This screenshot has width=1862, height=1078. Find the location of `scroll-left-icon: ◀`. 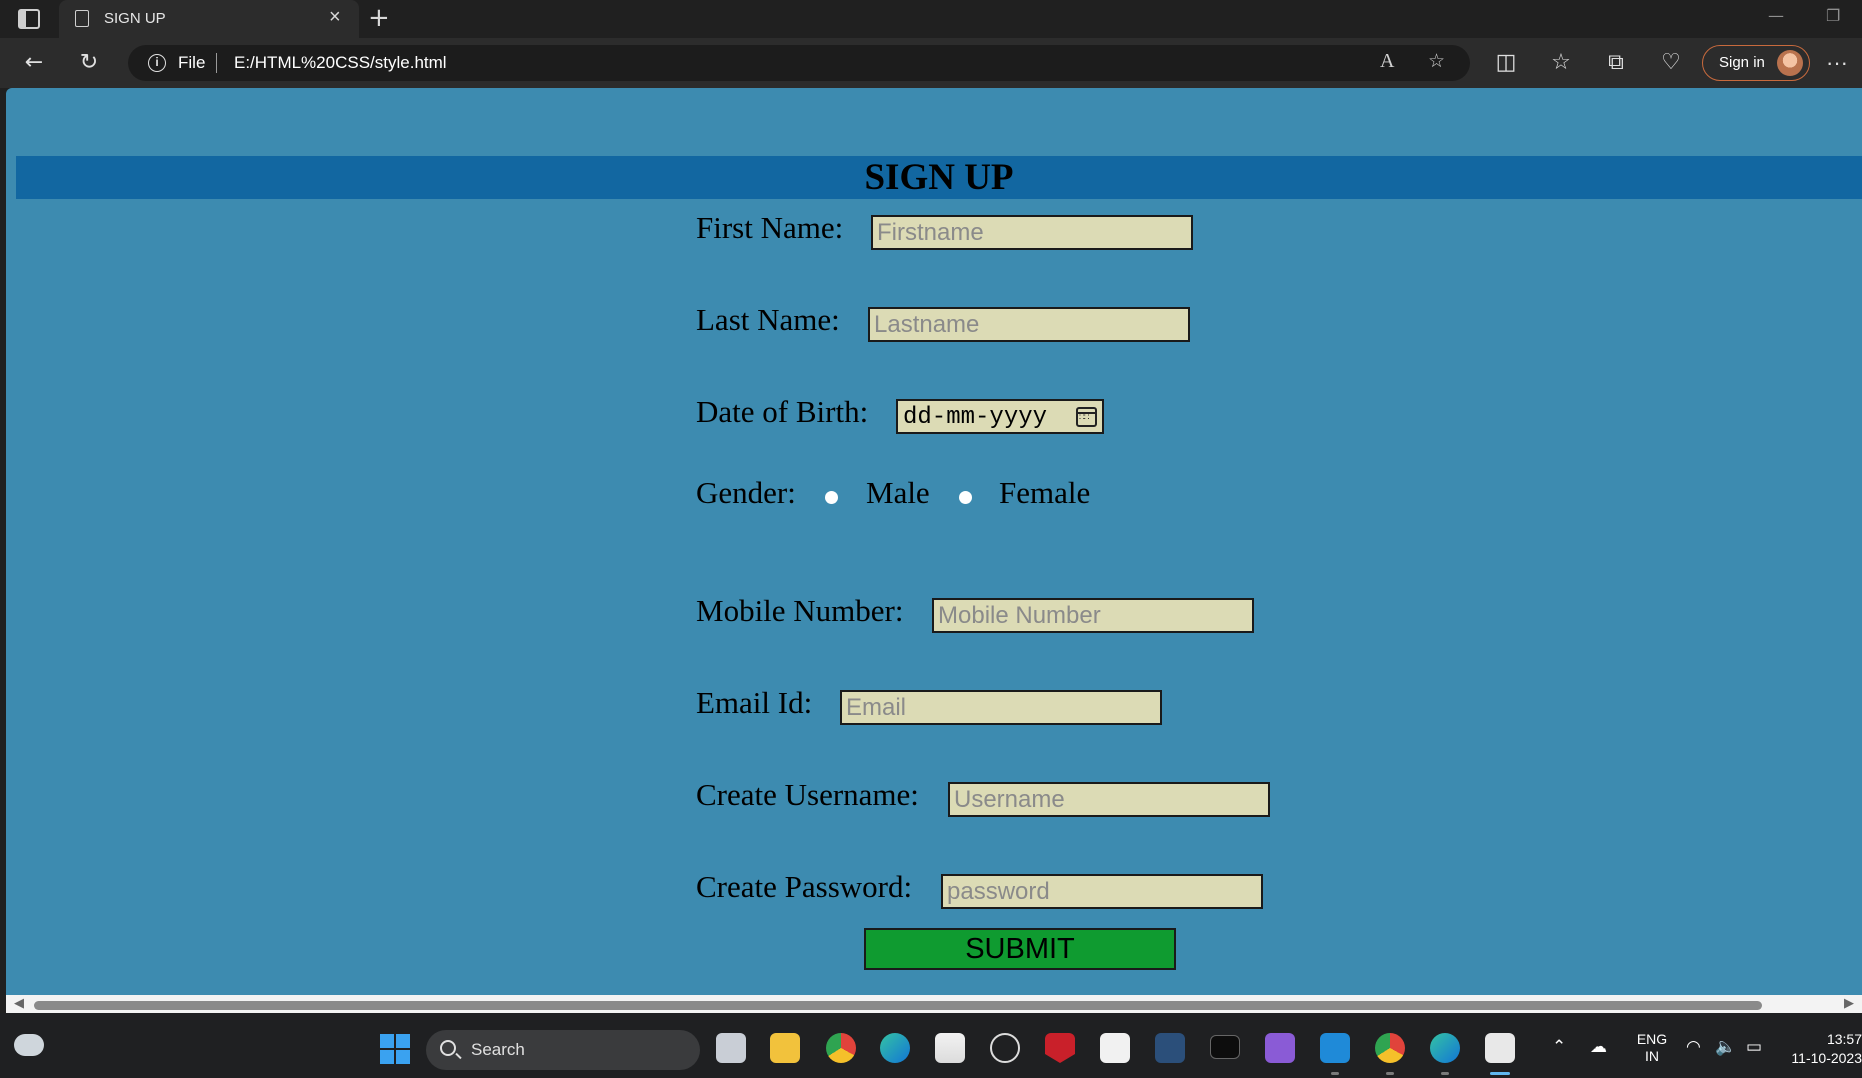

scroll-left-icon: ◀ is located at coordinates (19, 1003).